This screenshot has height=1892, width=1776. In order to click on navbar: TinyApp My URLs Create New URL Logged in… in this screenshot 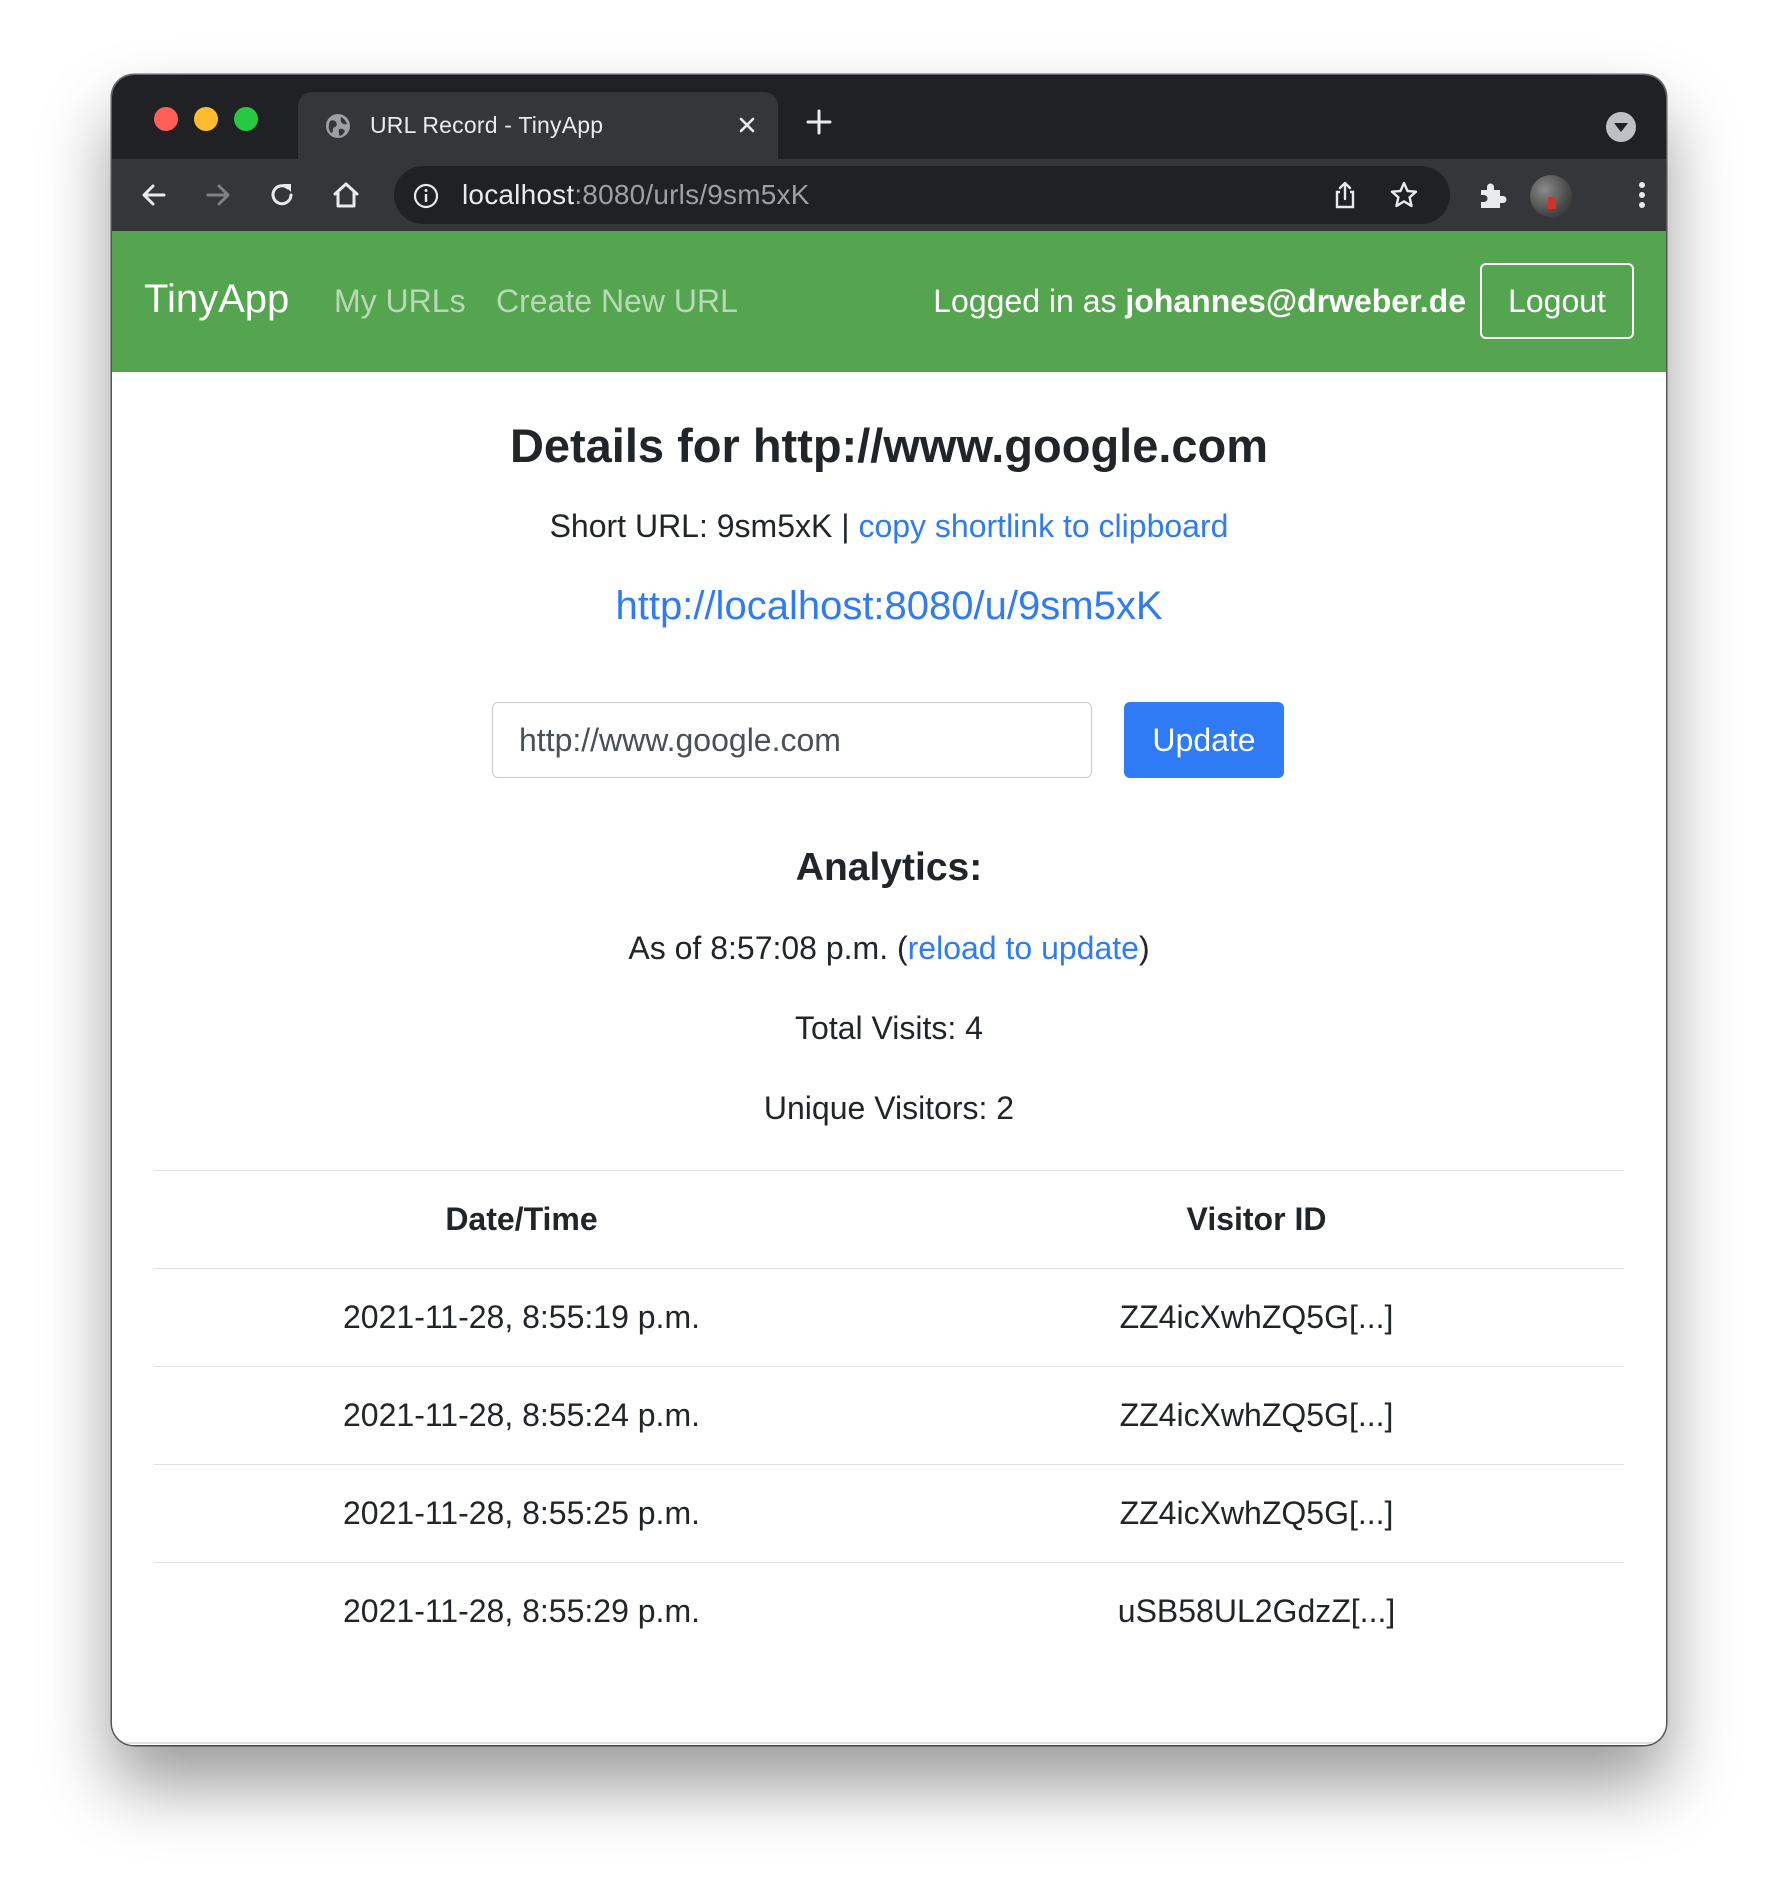, I will do `click(889, 301)`.